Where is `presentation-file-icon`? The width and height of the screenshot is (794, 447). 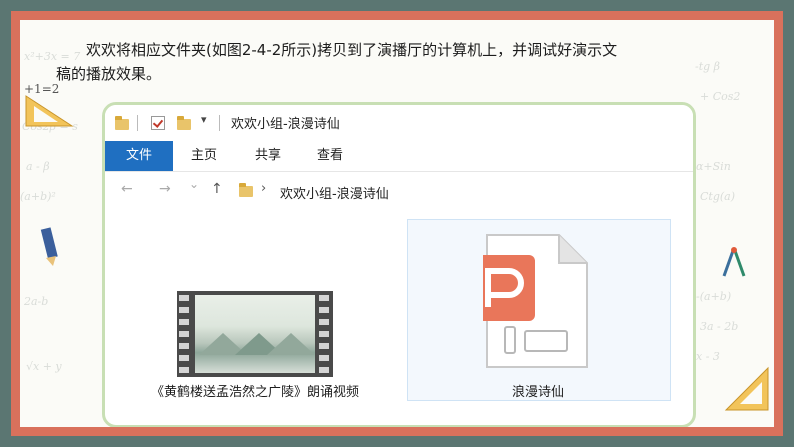 presentation-file-icon is located at coordinates (537, 301).